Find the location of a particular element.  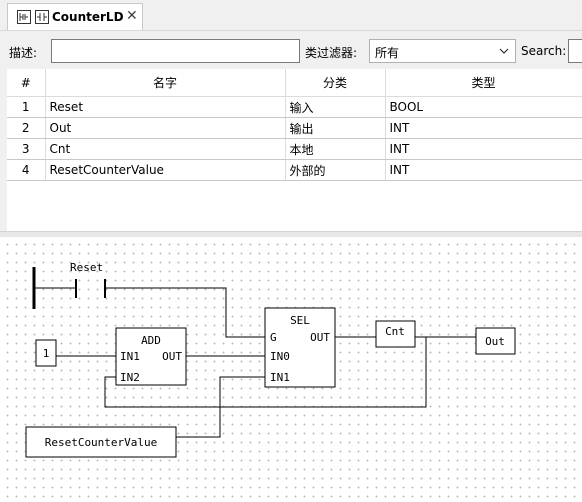

search-label: Search: is located at coordinates (544, 51).